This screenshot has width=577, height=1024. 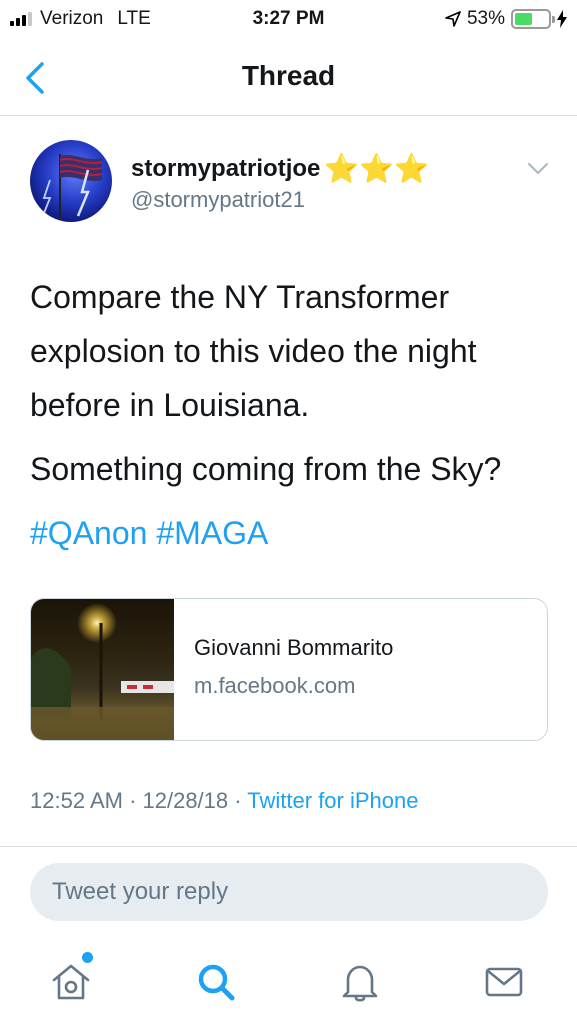 I want to click on star-emoji-icon: ⭐⭐⭐, so click(x=377, y=169).